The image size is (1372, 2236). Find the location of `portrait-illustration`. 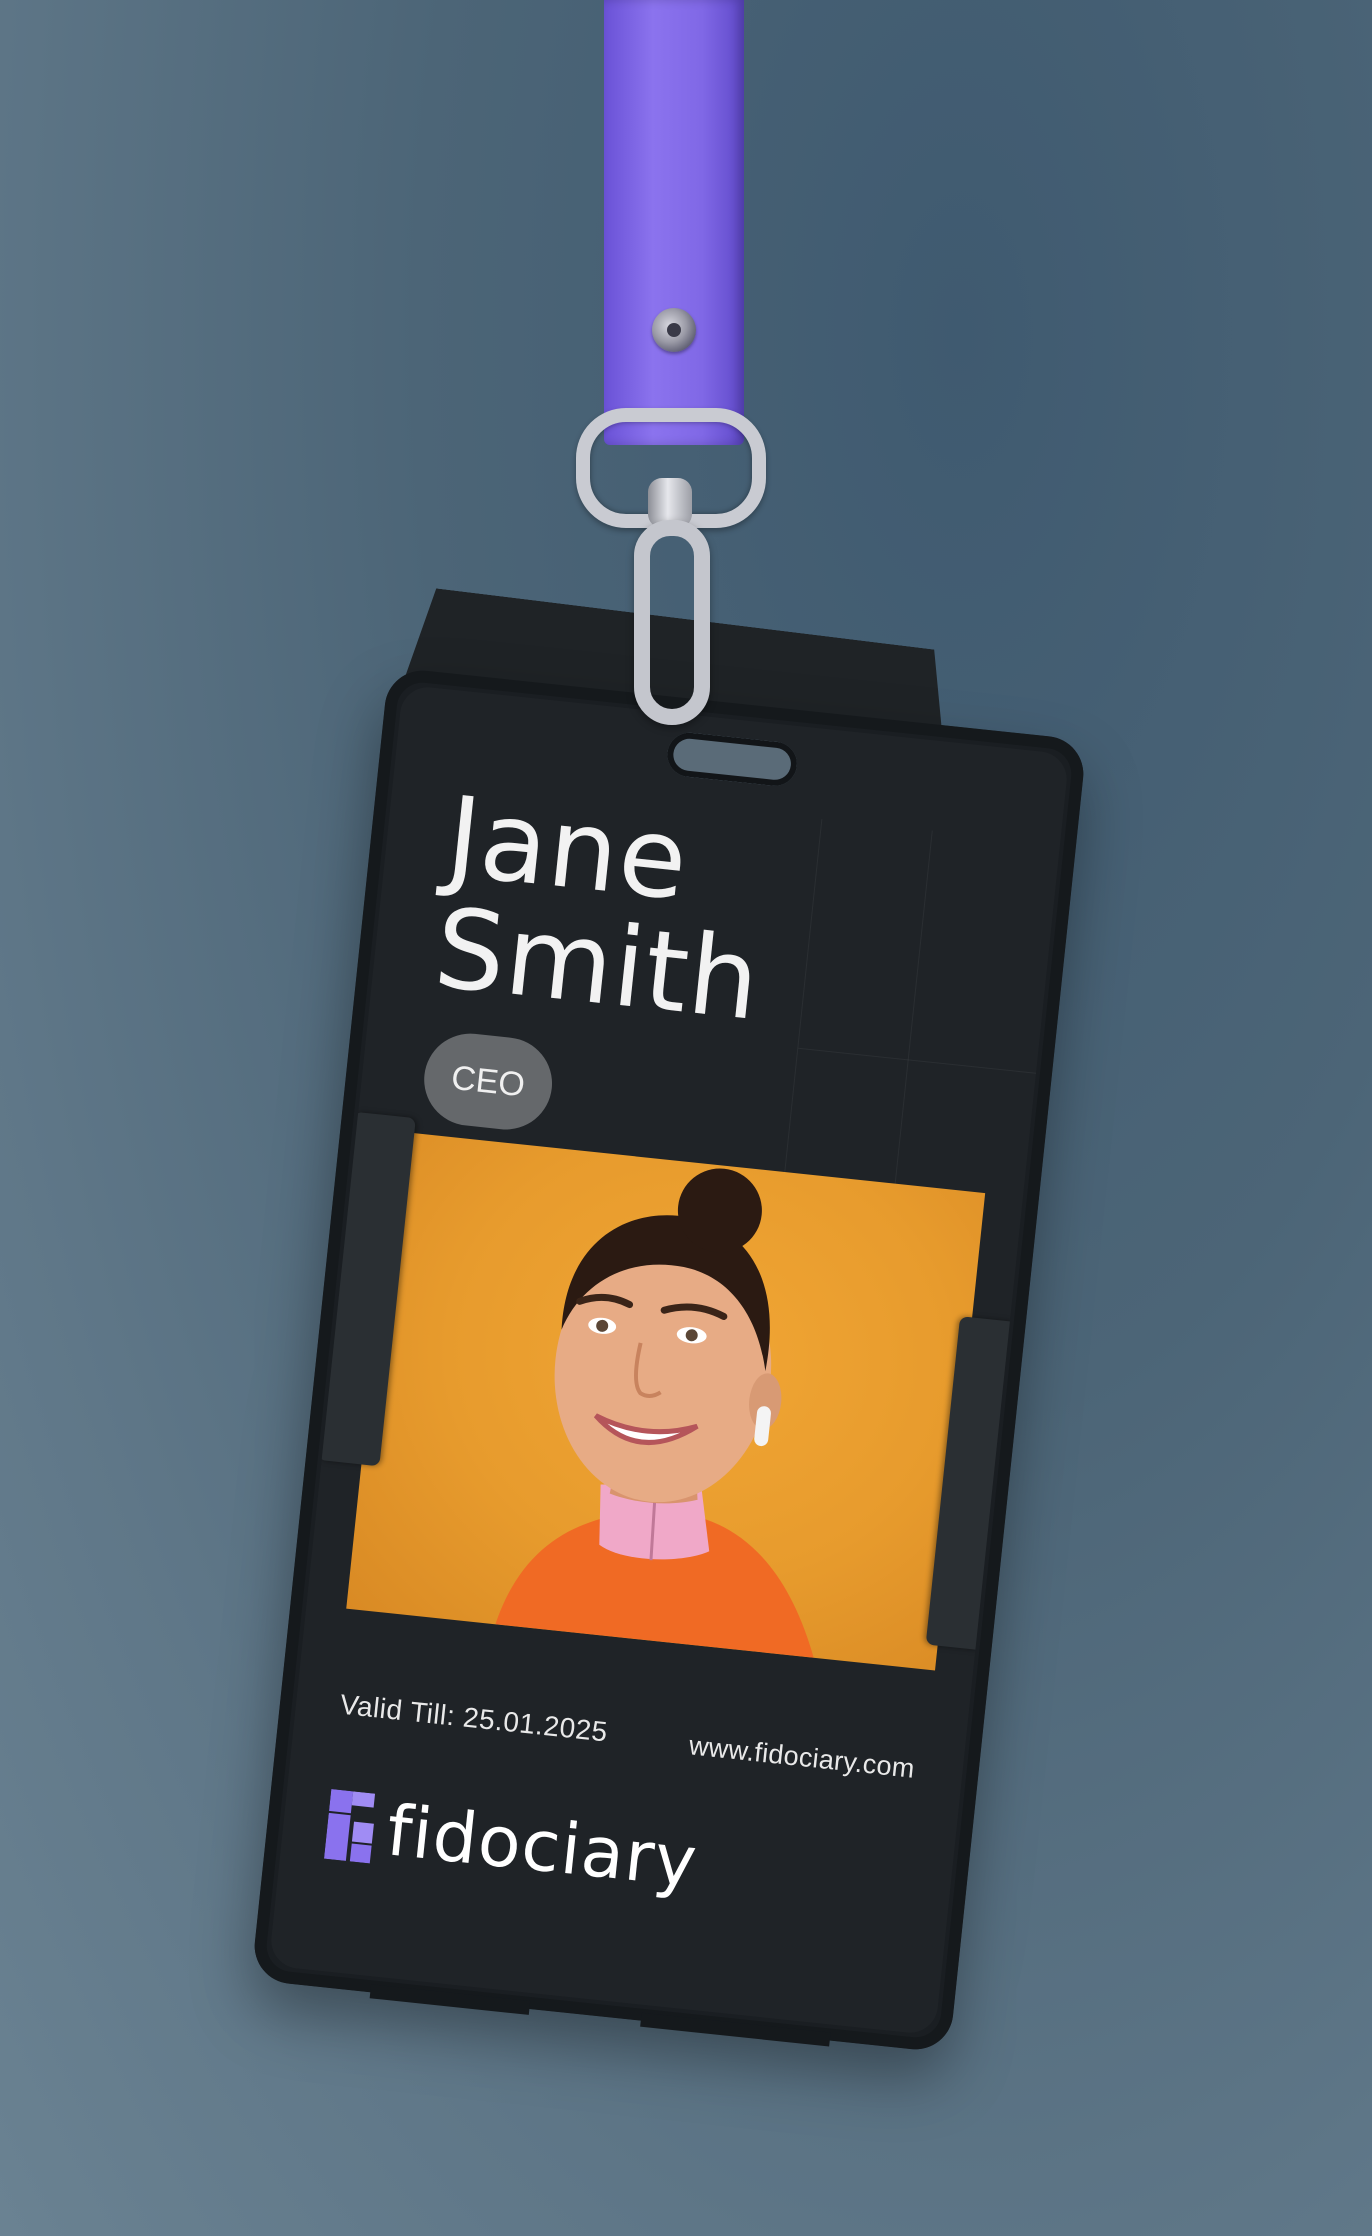

portrait-illustration is located at coordinates (654, 1413).